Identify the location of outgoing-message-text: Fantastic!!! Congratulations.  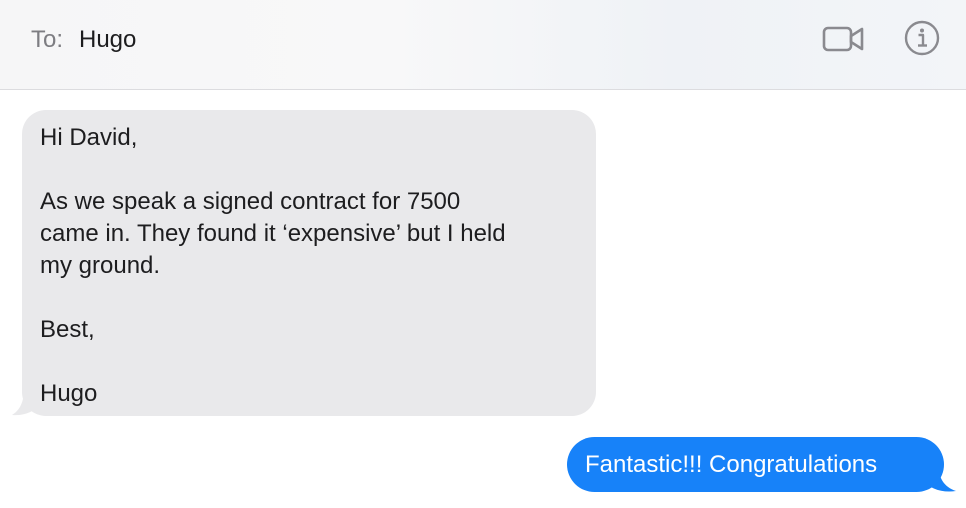
(731, 464).